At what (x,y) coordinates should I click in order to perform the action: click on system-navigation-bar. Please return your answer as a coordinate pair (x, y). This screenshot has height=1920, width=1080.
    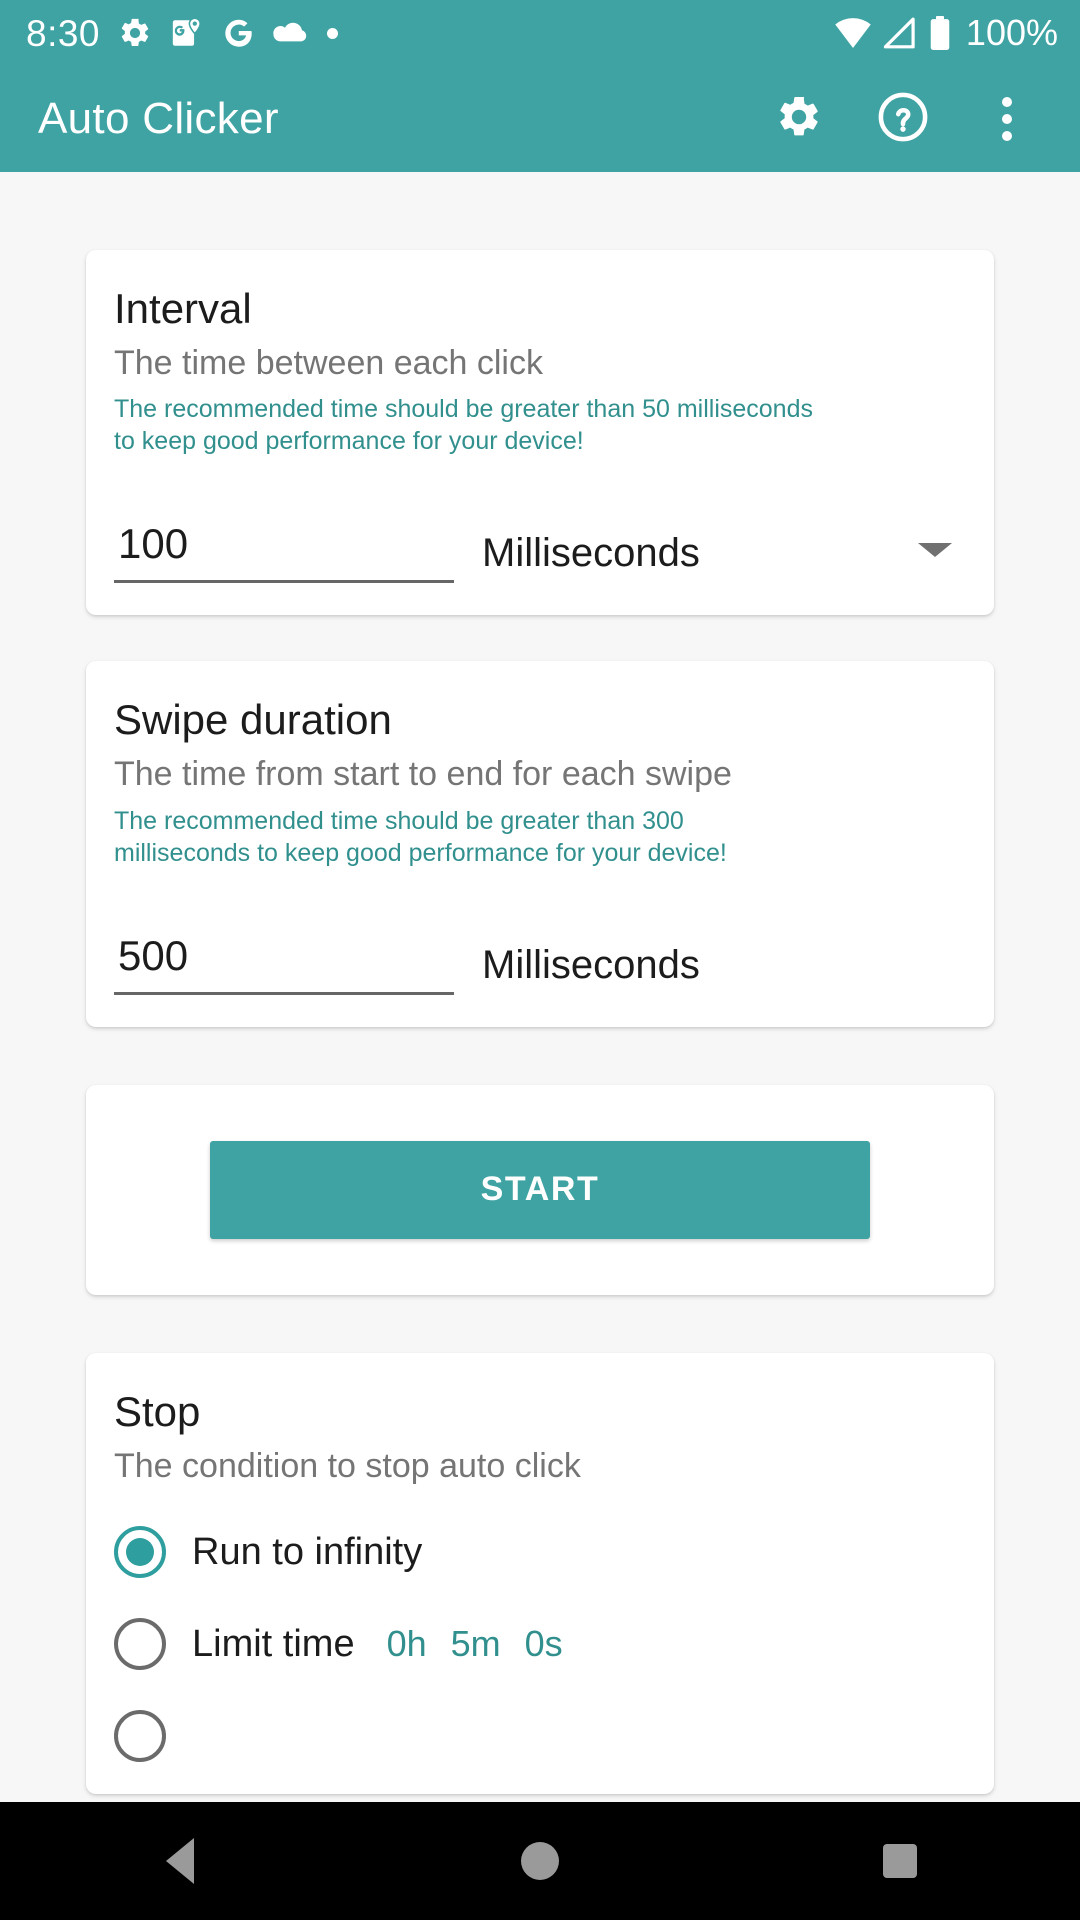
    Looking at the image, I should click on (540, 1861).